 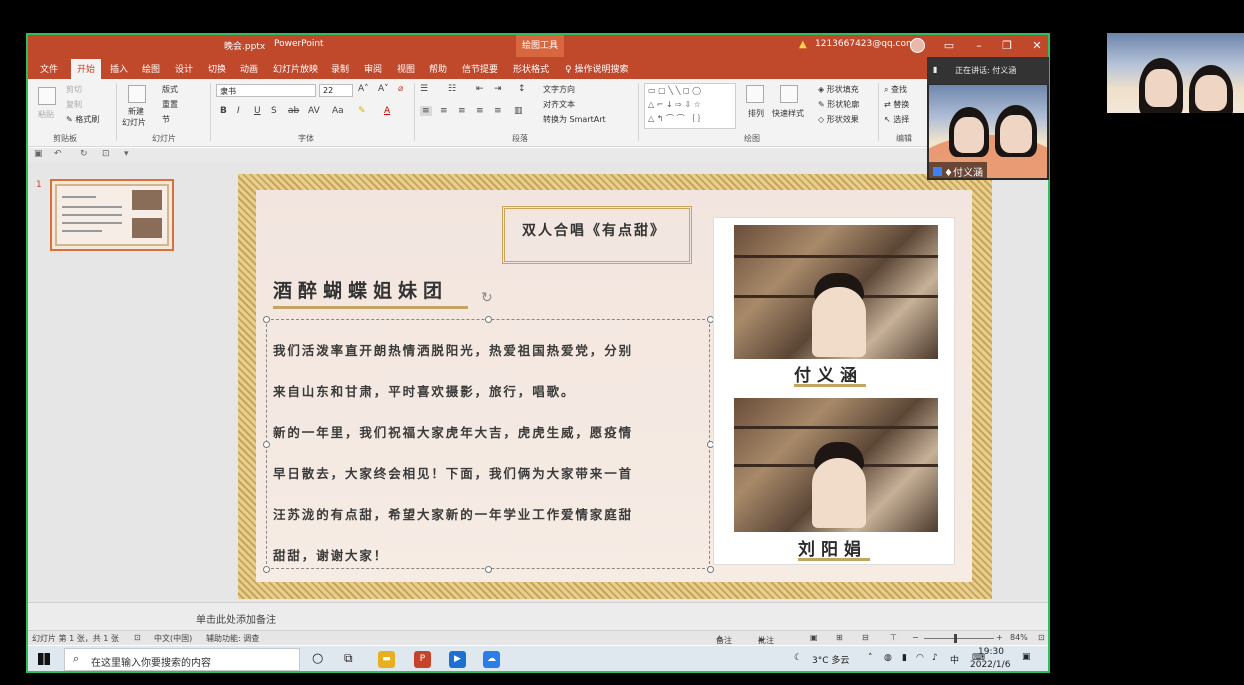 I want to click on present-icon: ⊡, so click(x=106, y=154).